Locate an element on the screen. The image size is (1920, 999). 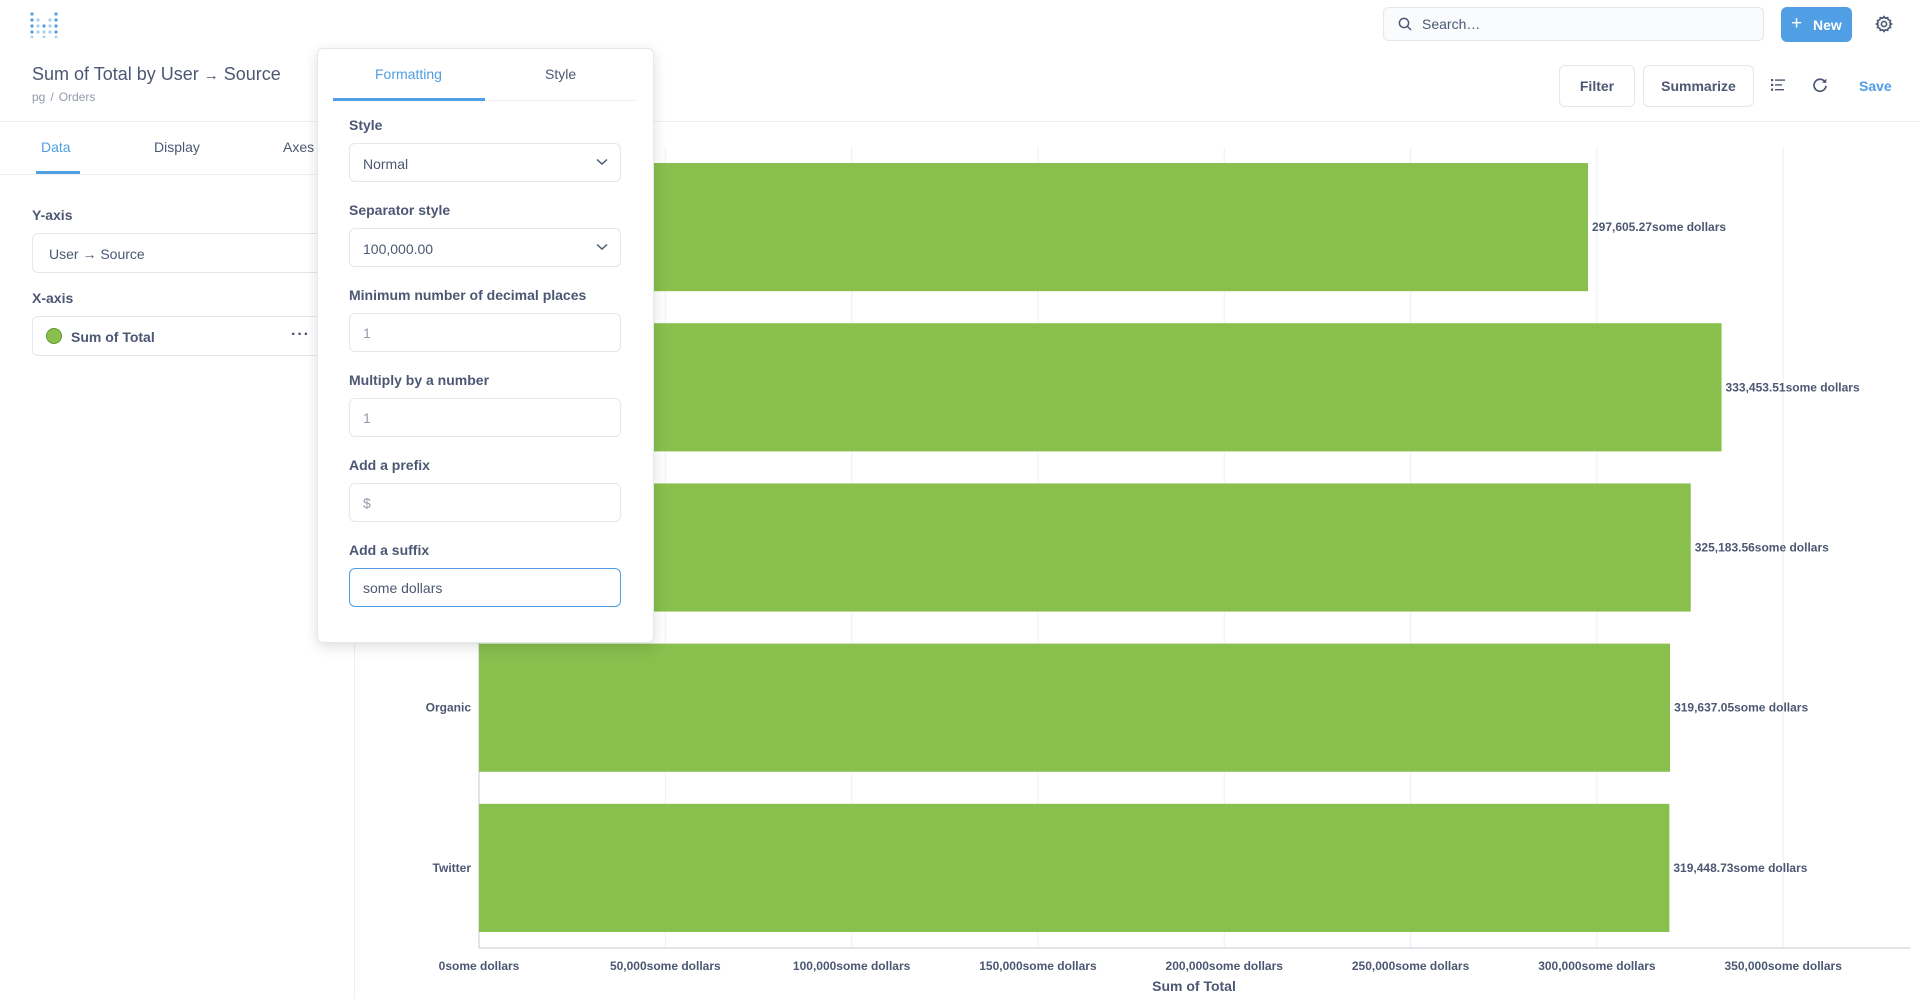
x-tick-label: 350,000some dollars is located at coordinates (1784, 966).